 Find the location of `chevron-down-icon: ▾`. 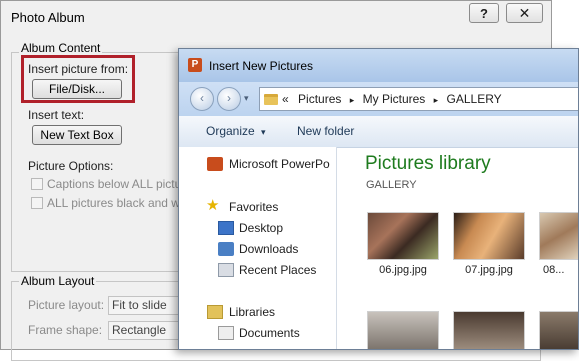

chevron-down-icon: ▾ is located at coordinates (263, 132).